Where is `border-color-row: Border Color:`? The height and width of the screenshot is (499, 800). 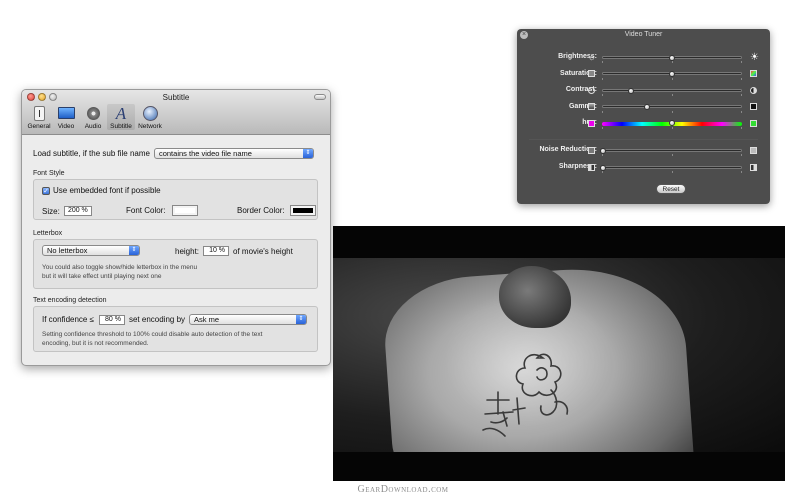
border-color-row: Border Color: is located at coordinates (276, 210).